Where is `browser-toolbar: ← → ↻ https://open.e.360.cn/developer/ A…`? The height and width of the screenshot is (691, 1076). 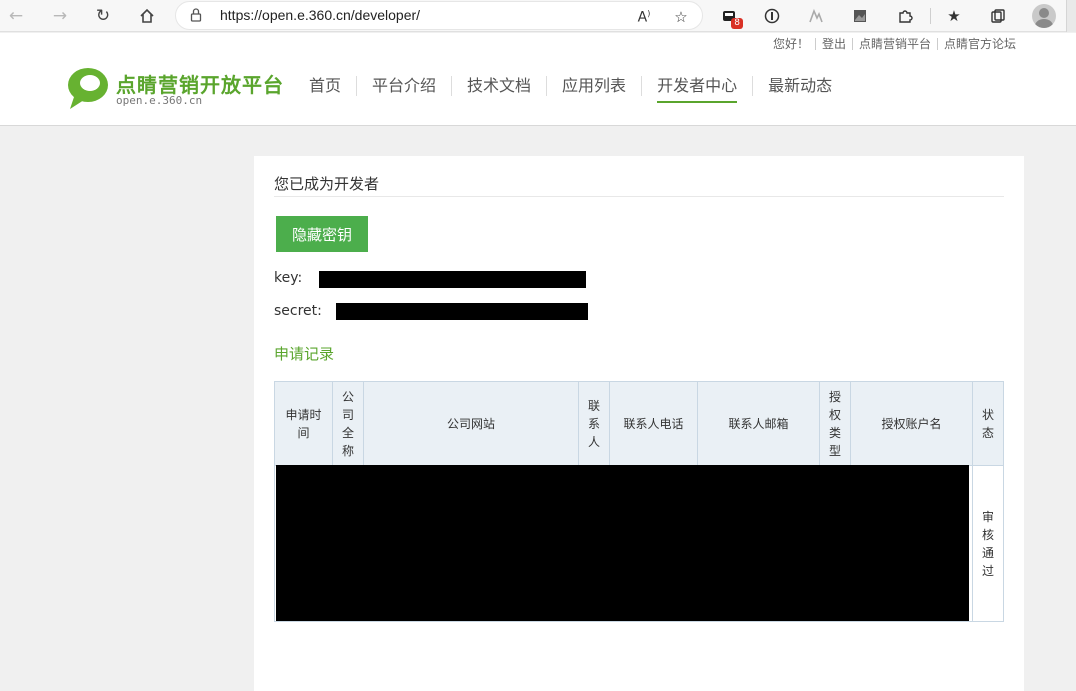 browser-toolbar: ← → ↻ https://open.e.360.cn/developer/ A… is located at coordinates (538, 16).